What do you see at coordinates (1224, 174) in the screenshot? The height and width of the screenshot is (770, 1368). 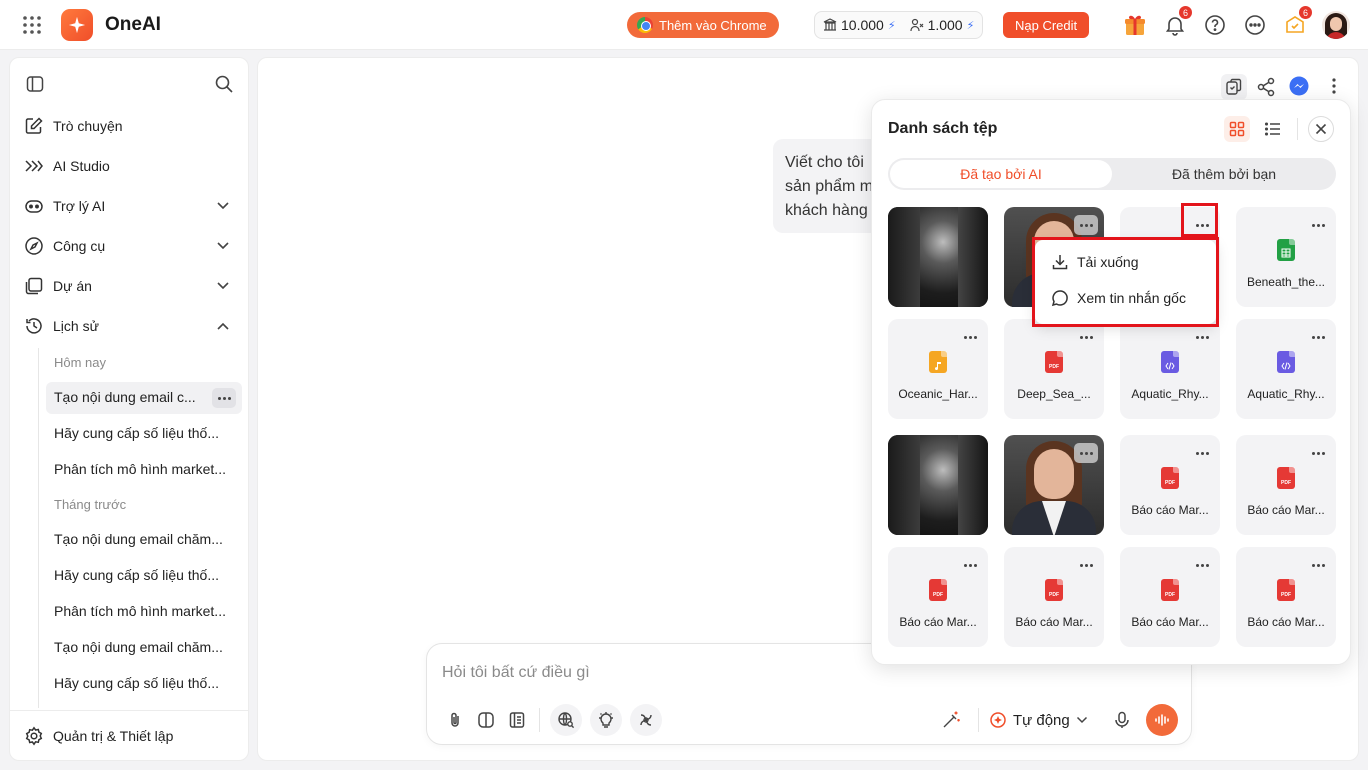 I see `tab-user-added: Đã thêm bởi bạn` at bounding box center [1224, 174].